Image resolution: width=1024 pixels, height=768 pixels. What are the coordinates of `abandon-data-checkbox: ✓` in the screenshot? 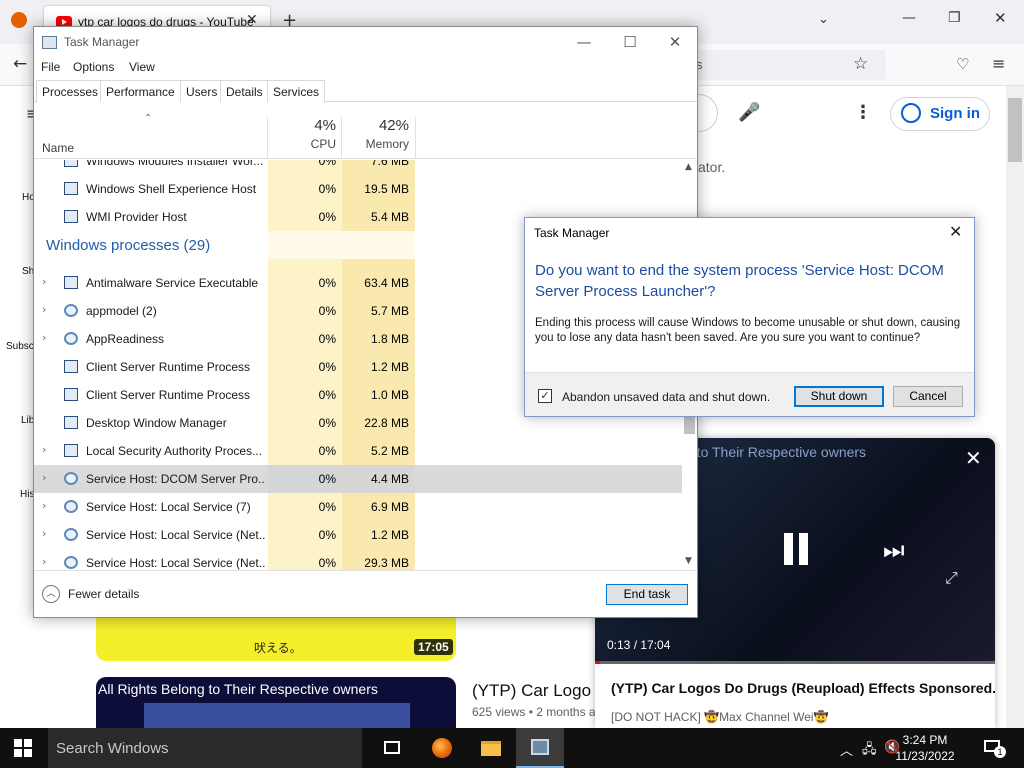 It's located at (545, 396).